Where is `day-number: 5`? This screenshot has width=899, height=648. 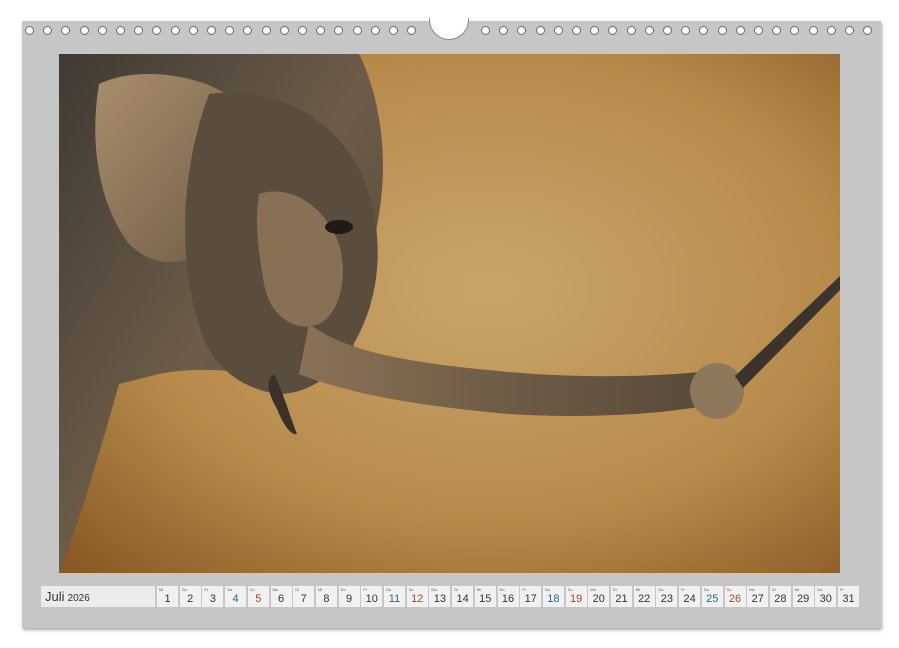 day-number: 5 is located at coordinates (258, 599).